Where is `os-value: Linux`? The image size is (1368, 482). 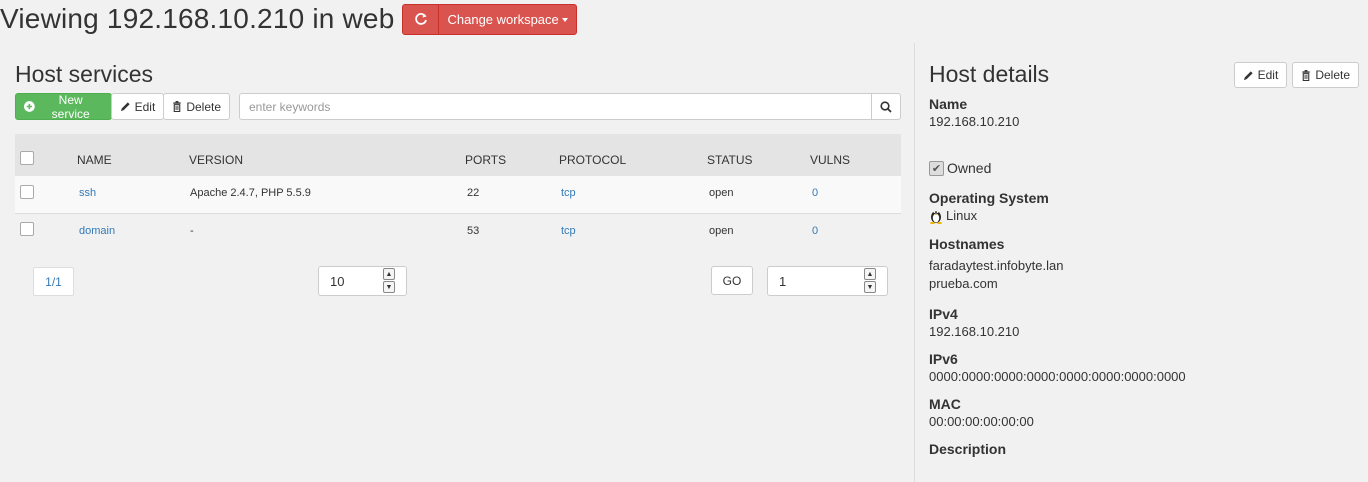 os-value: Linux is located at coordinates (962, 215).